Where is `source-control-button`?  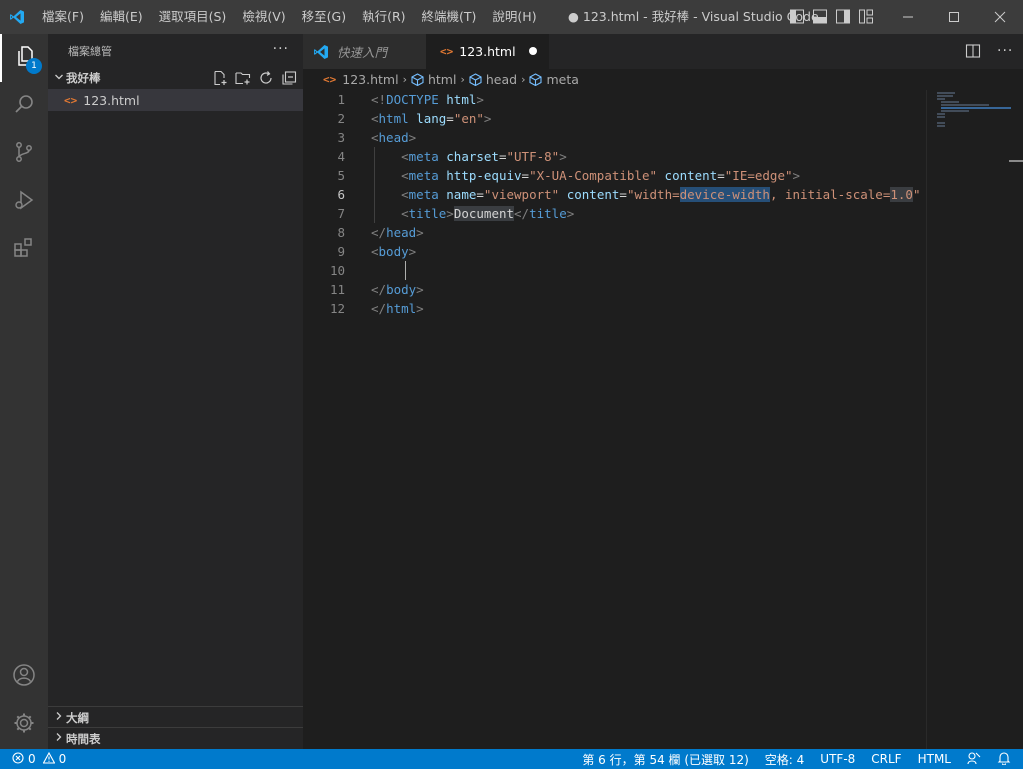 source-control-button is located at coordinates (24, 154).